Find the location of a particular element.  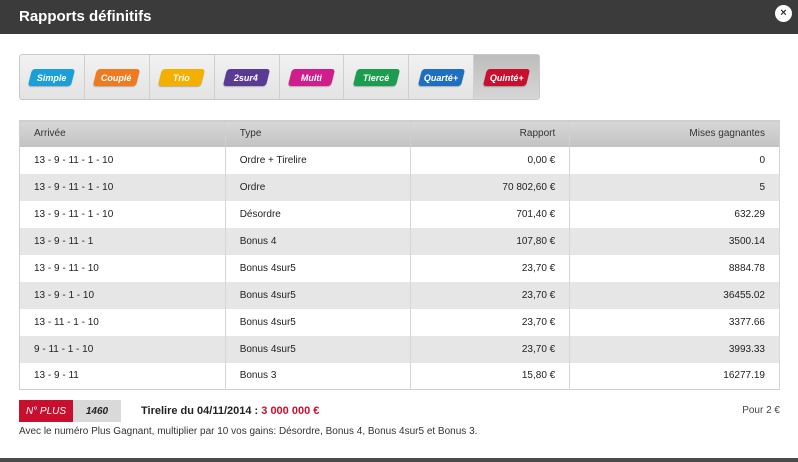

dialog-title-bar: Rapports définitifs × is located at coordinates (399, 17).